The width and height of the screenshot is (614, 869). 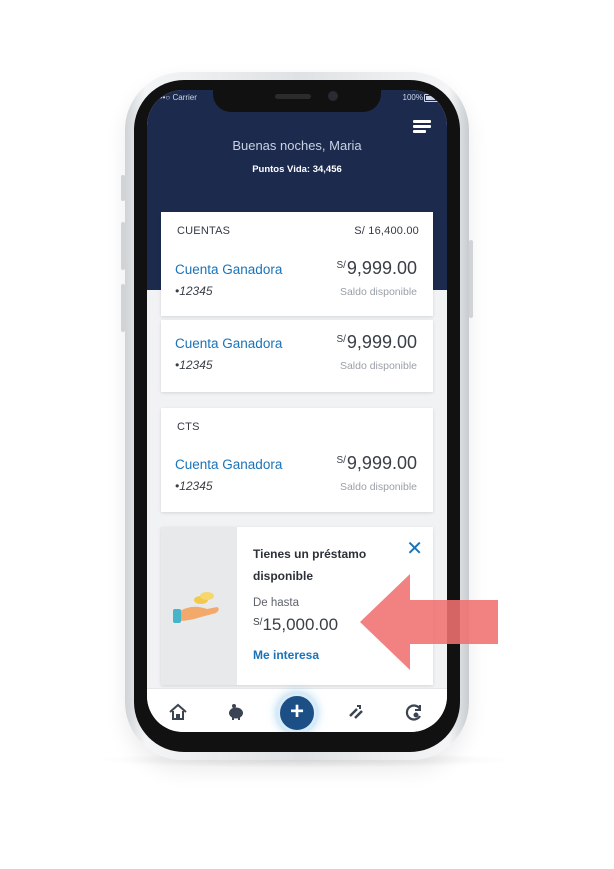 I want to click on bottom-nav: +, so click(x=297, y=710).